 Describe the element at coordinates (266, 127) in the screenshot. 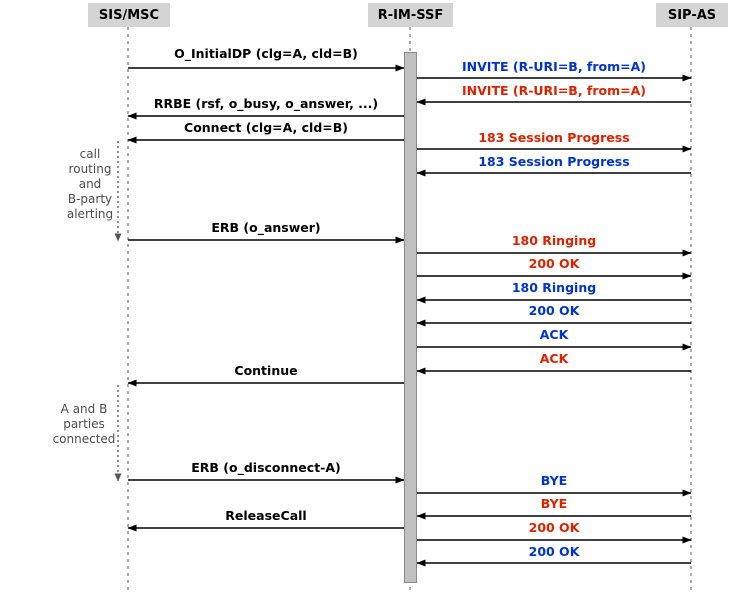

I see `message-label-m5: Connect (clg=A, cld=B)` at that location.